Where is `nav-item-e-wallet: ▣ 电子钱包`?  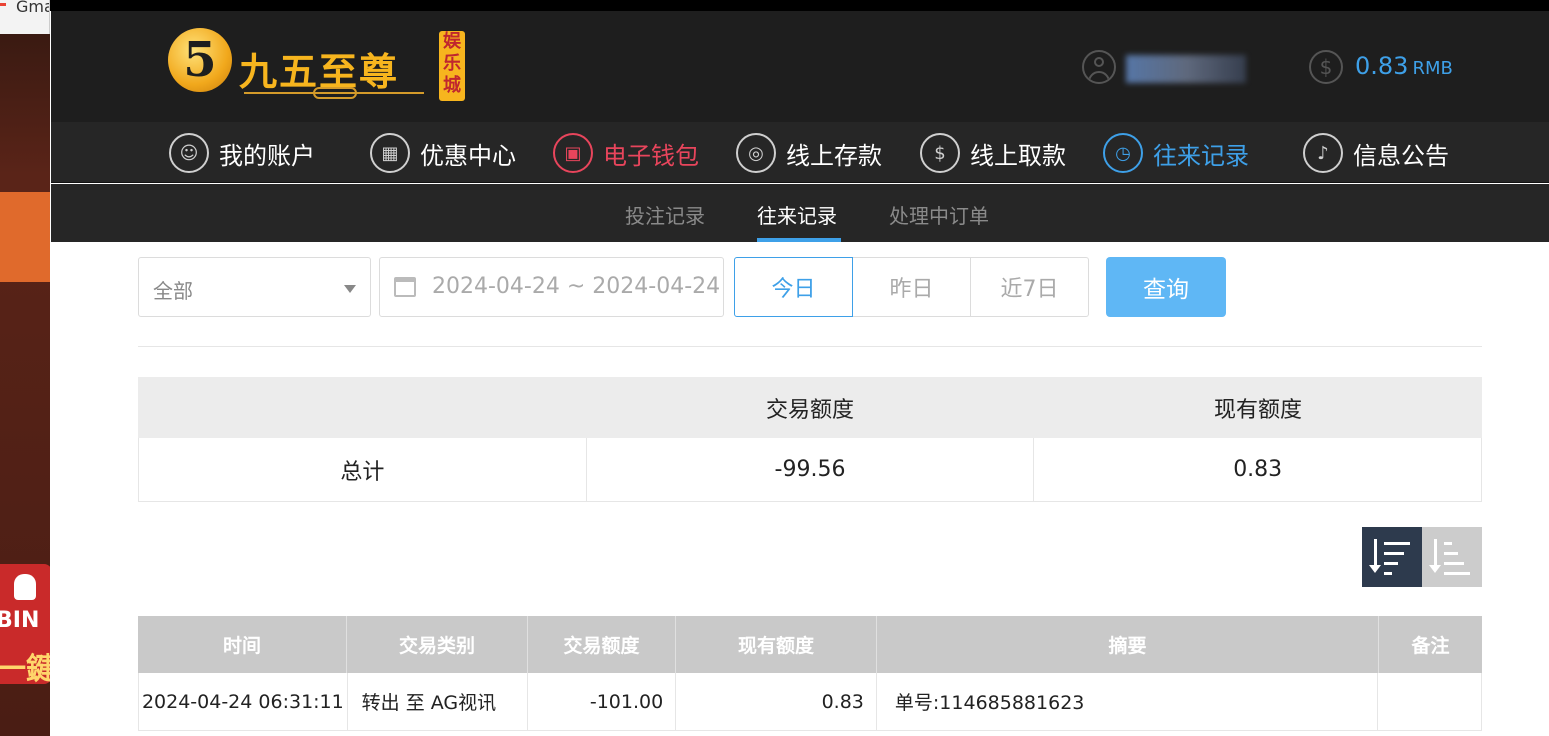 nav-item-e-wallet: ▣ 电子钱包 is located at coordinates (626, 153).